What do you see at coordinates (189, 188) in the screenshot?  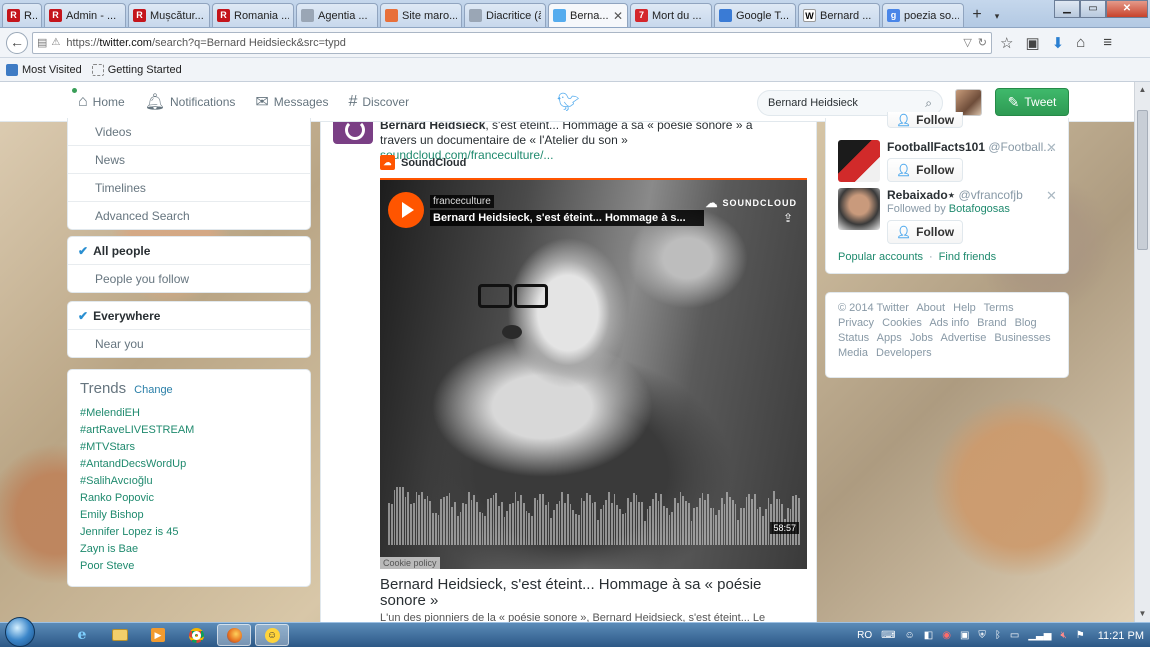 I see `filter-timelines: Timelines` at bounding box center [189, 188].